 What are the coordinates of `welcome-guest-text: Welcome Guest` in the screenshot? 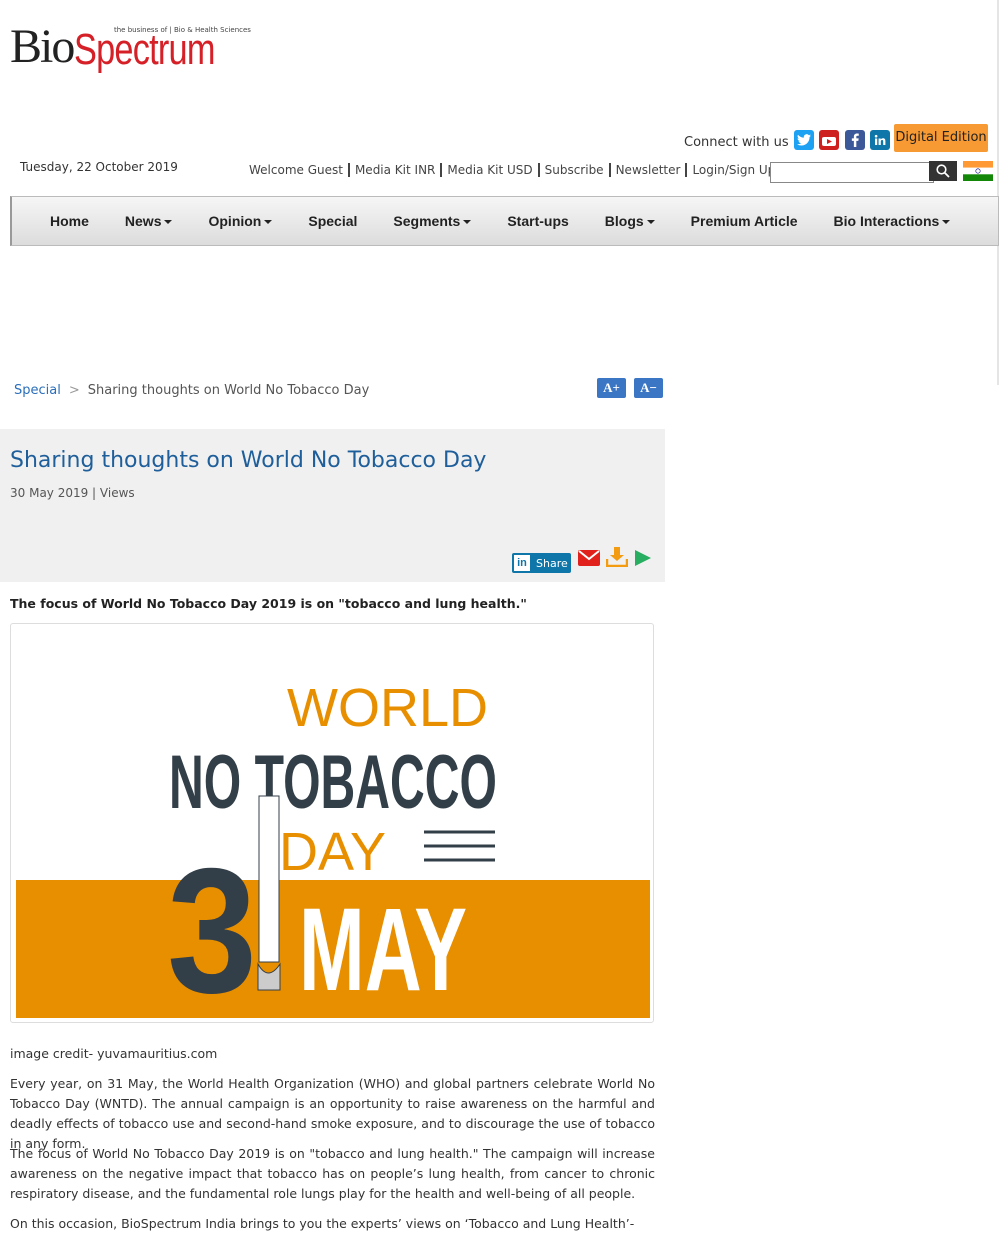 It's located at (296, 170).